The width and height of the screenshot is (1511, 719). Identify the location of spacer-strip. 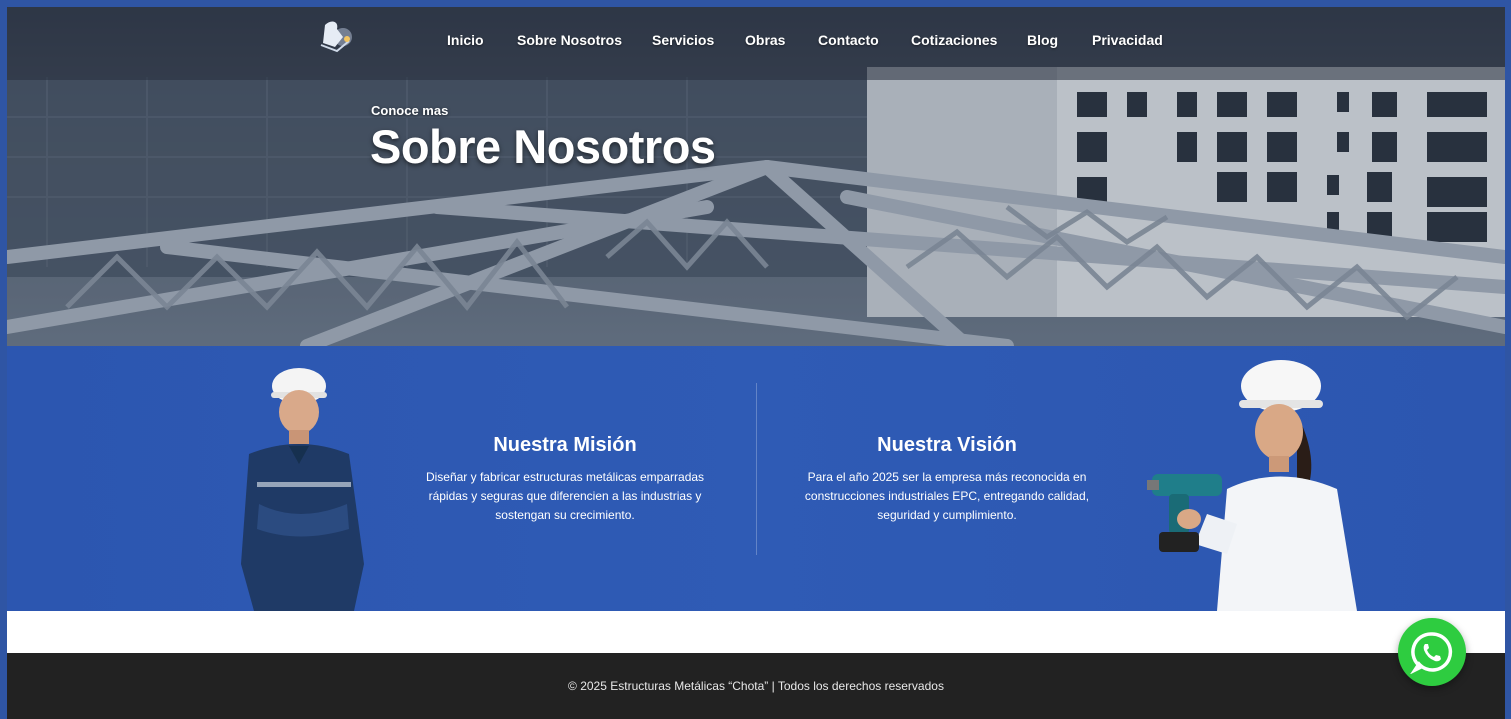
(756, 632).